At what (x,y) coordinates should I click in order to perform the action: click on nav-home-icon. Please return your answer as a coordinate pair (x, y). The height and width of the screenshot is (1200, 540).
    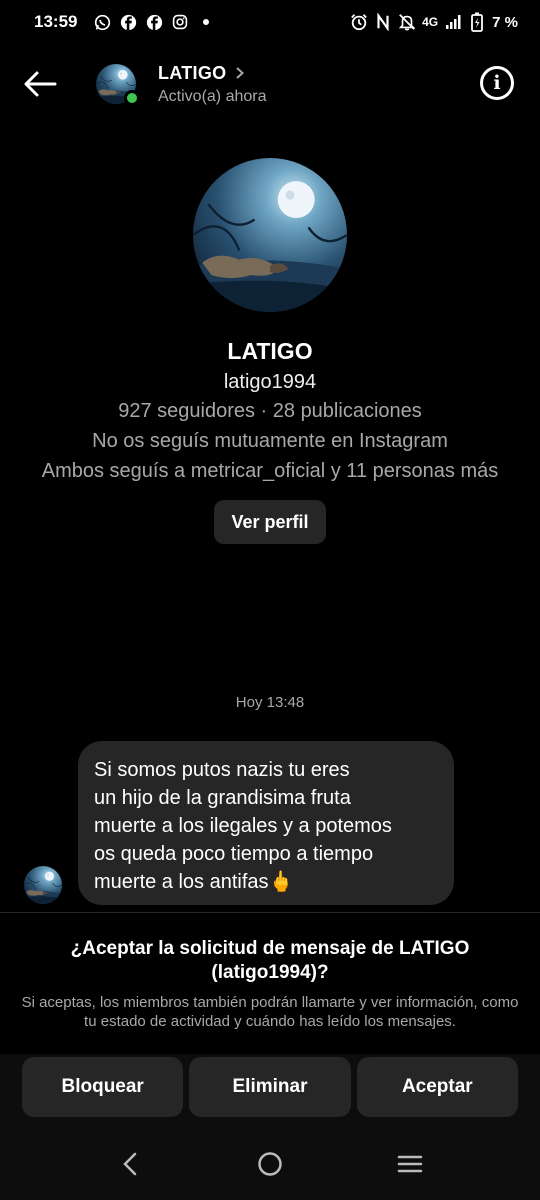
    Looking at the image, I should click on (270, 1164).